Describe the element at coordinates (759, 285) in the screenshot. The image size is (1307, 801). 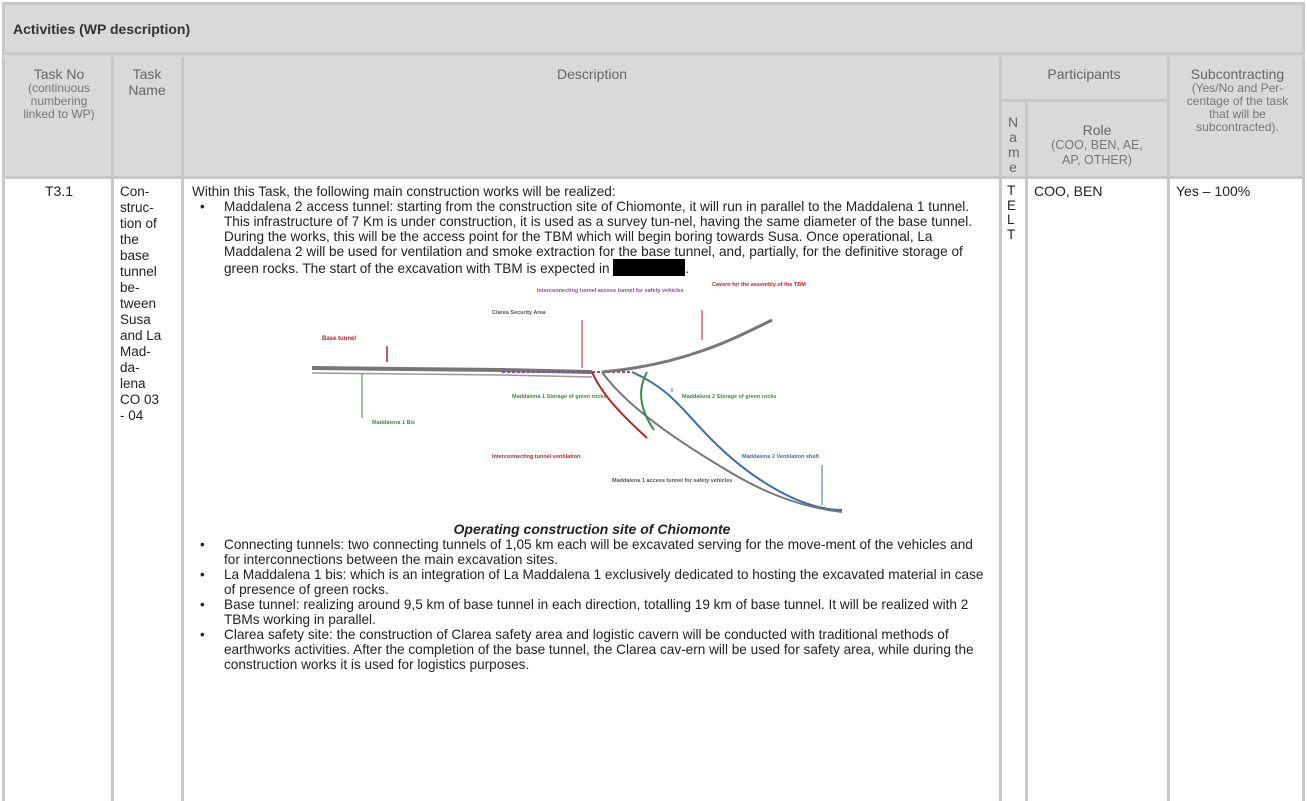
I see `label-cavern: Cavern for the assembly of the TBM` at that location.